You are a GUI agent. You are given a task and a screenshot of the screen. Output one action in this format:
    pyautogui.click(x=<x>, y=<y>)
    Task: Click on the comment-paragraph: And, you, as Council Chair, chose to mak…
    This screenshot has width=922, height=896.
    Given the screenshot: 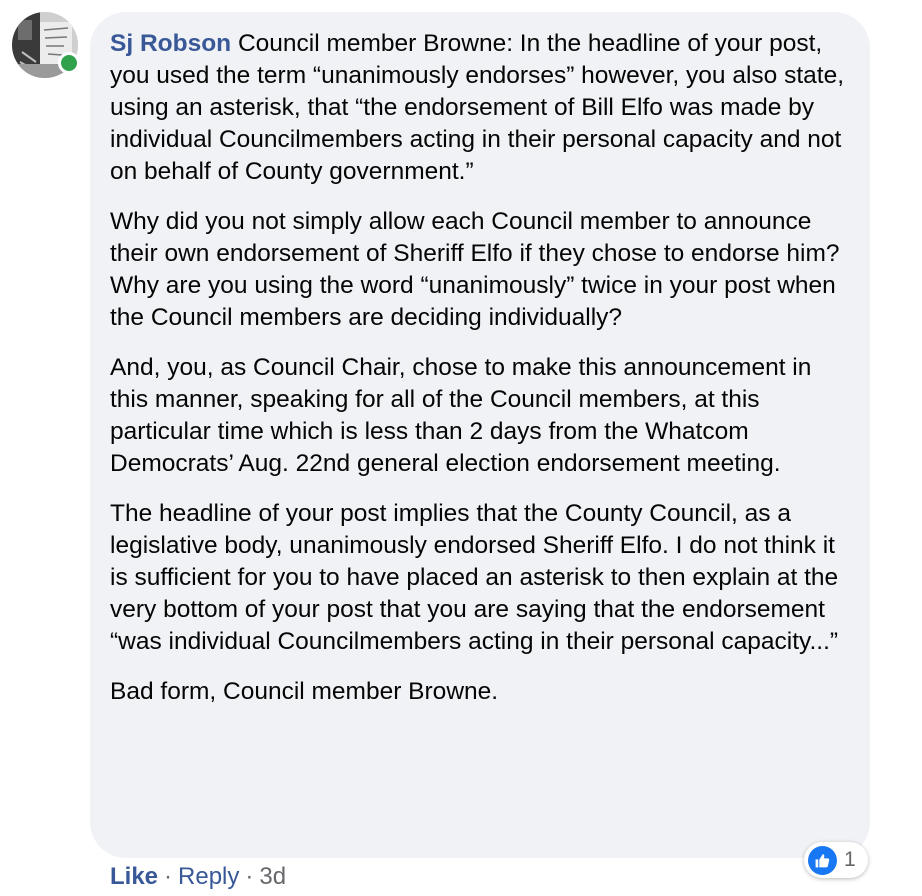 What is the action you would take?
    pyautogui.click(x=461, y=415)
    